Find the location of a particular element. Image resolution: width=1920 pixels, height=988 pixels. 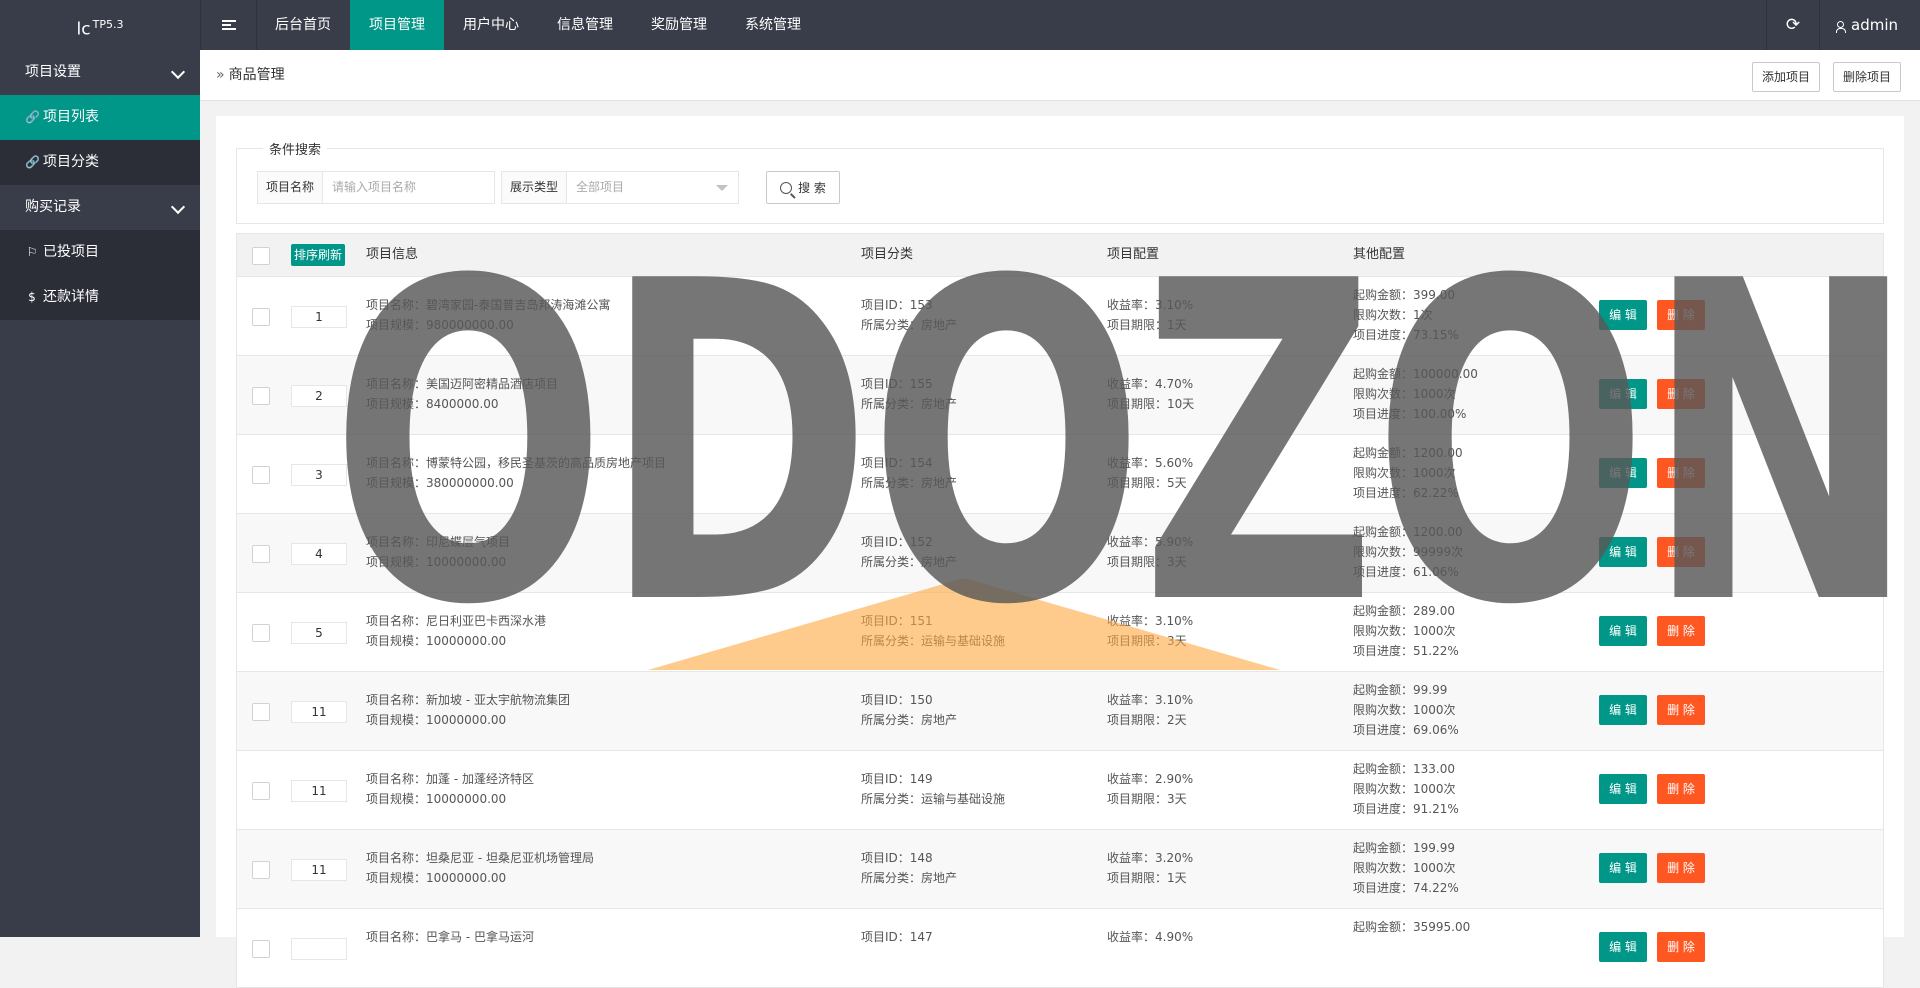

cell-progress: 项目进度：69.06% is located at coordinates (1406, 730).